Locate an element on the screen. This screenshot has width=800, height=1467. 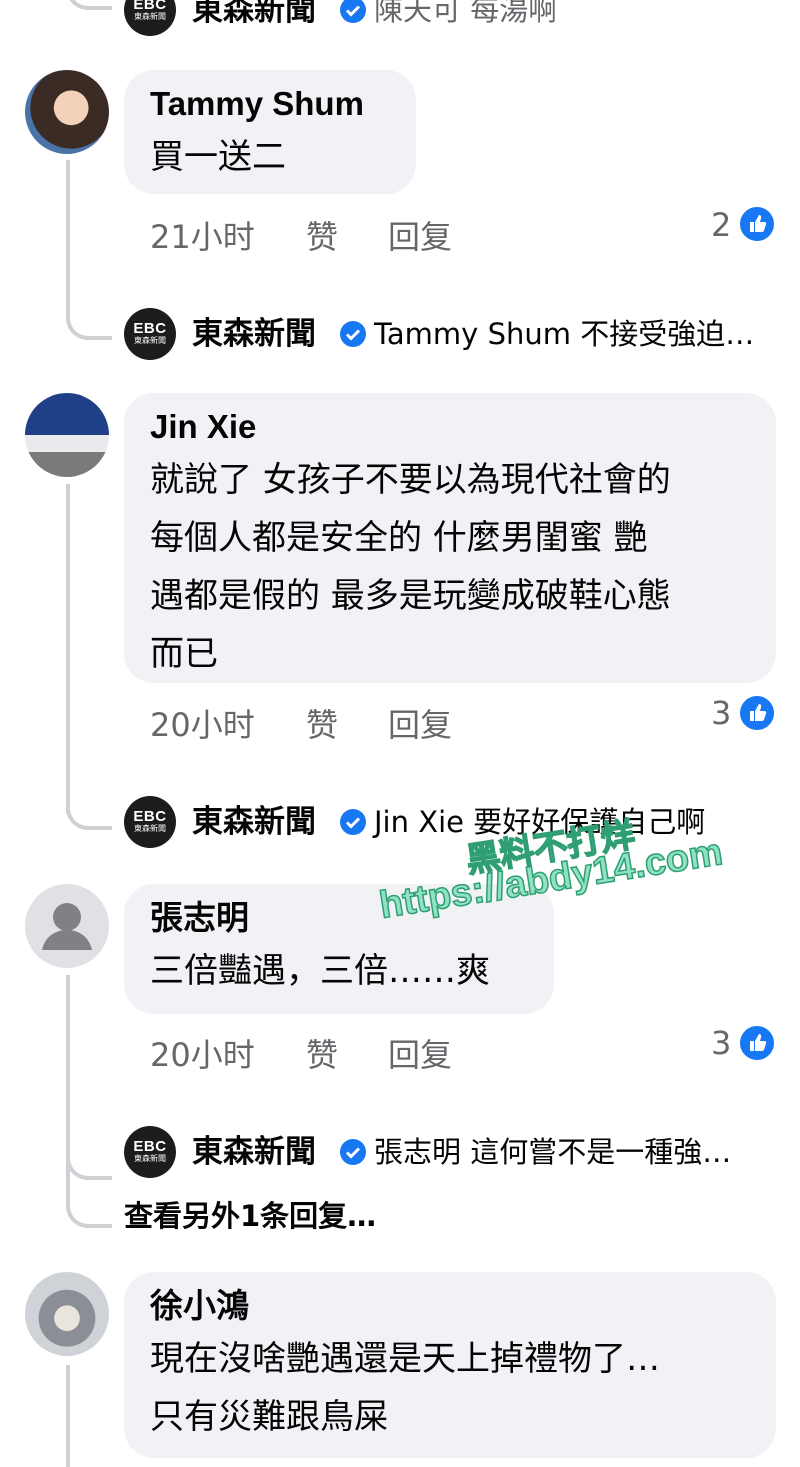
page-reply: EBC 東森新聞 東森新聞 陳天可 每湯啊 is located at coordinates (454, 19).